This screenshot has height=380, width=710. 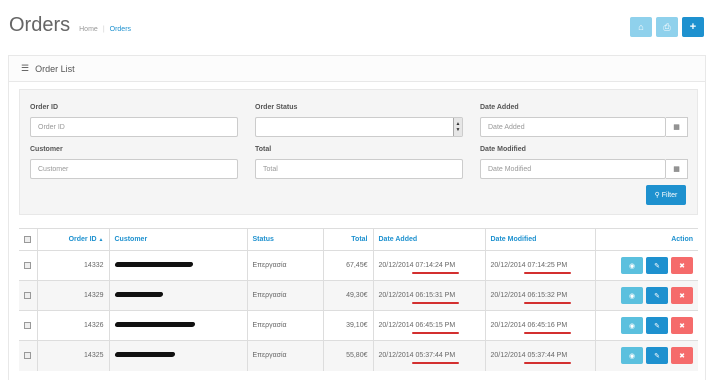 I want to click on breadcrumb-orders: Orders, so click(x=120, y=29).